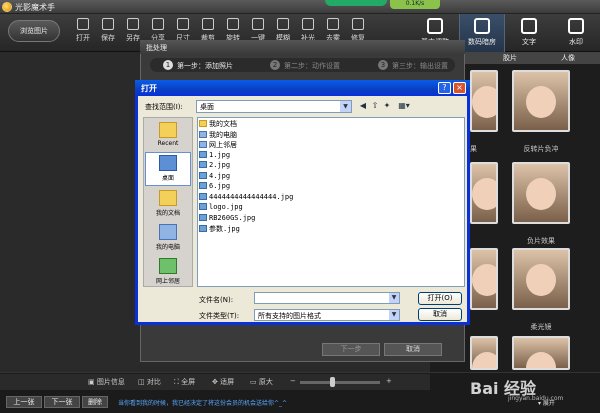 The image size is (600, 413). What do you see at coordinates (167, 213) in the screenshot?
I see `place-label: 我的文档` at bounding box center [167, 213].